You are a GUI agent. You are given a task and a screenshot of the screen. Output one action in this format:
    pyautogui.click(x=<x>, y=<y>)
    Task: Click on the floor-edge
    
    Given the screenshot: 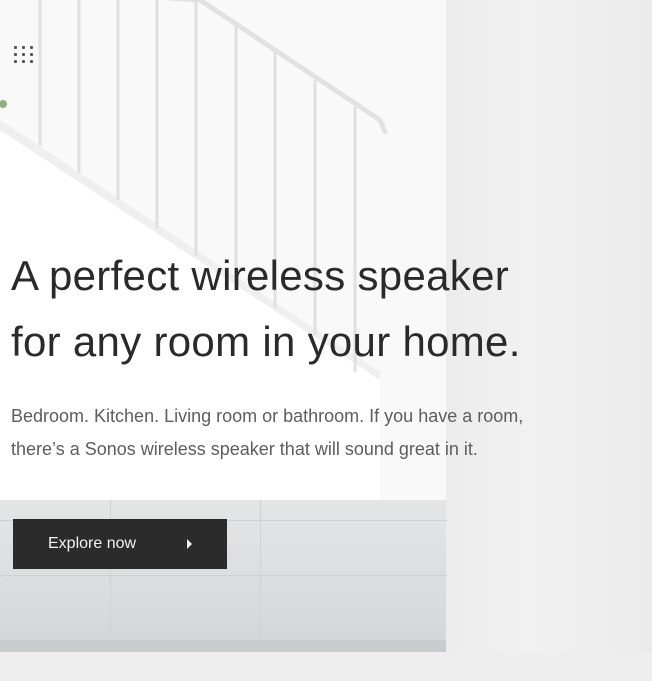 What is the action you would take?
    pyautogui.click(x=223, y=646)
    